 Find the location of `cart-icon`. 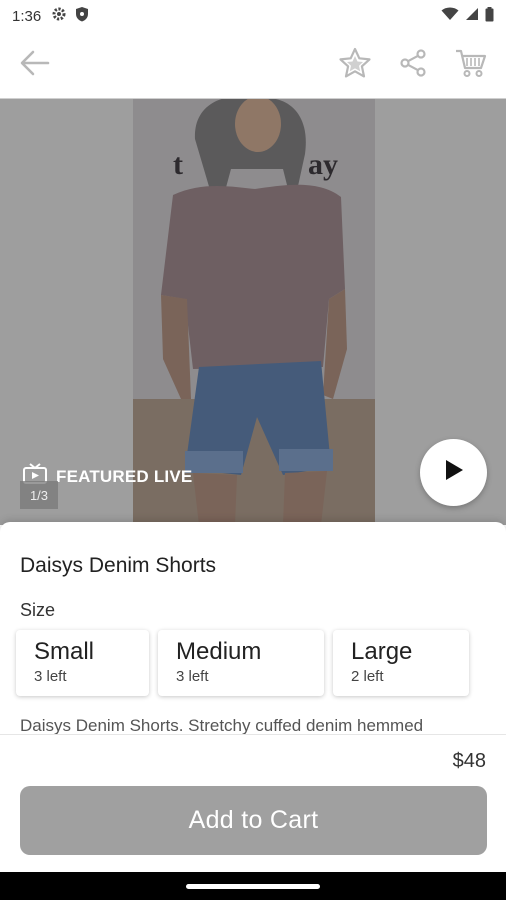

cart-icon is located at coordinates (471, 65).